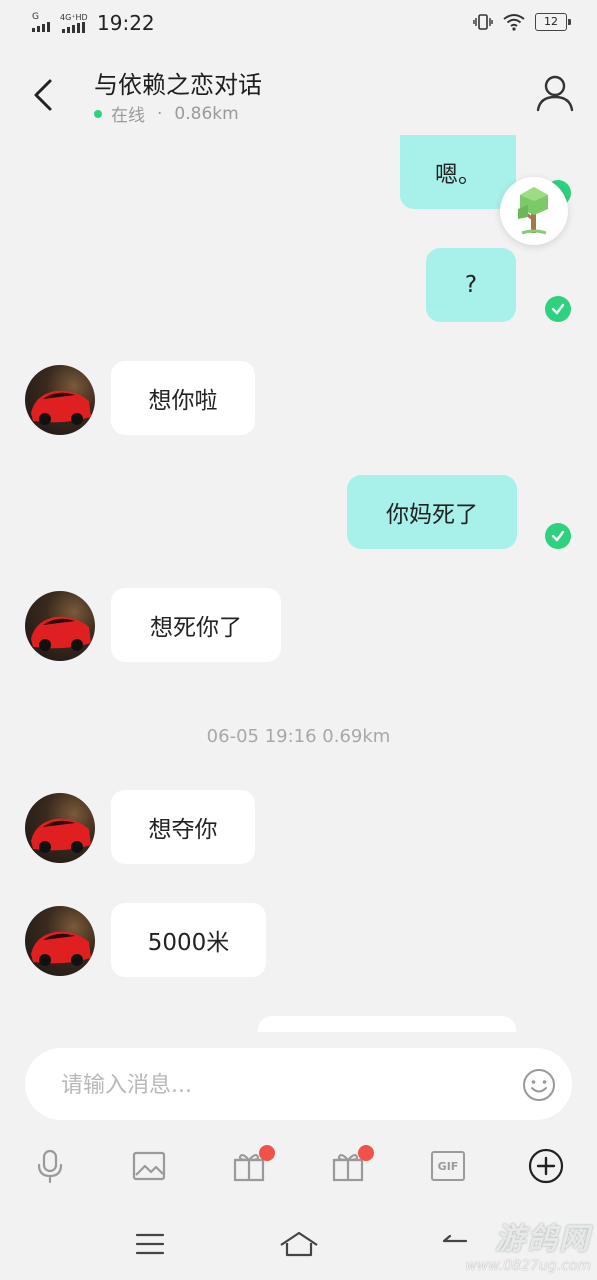  I want to click on message-bubble-outgoing: 嗯。, so click(458, 172).